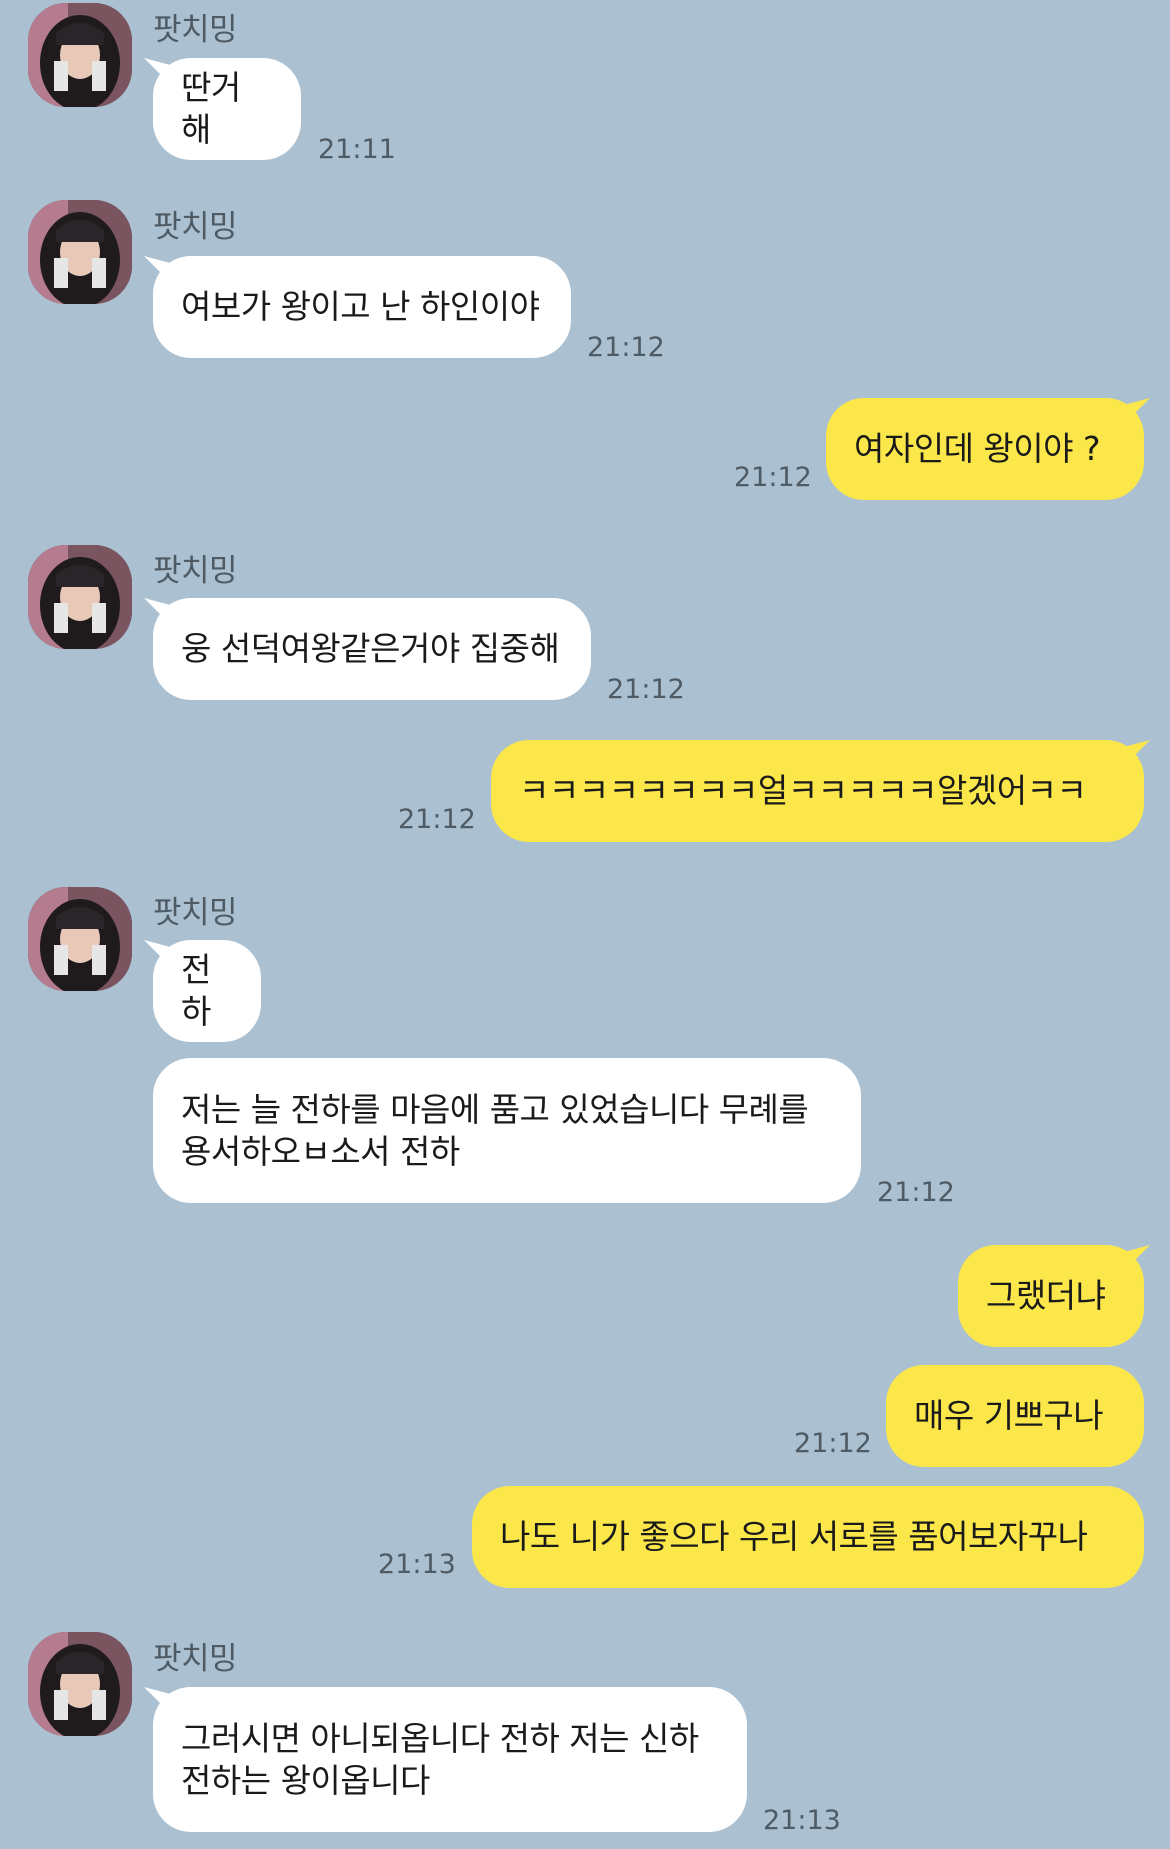 This screenshot has width=1170, height=1849. I want to click on message-bubble-incoming: 여보가 왕이고 난 하인이야, so click(362, 307).